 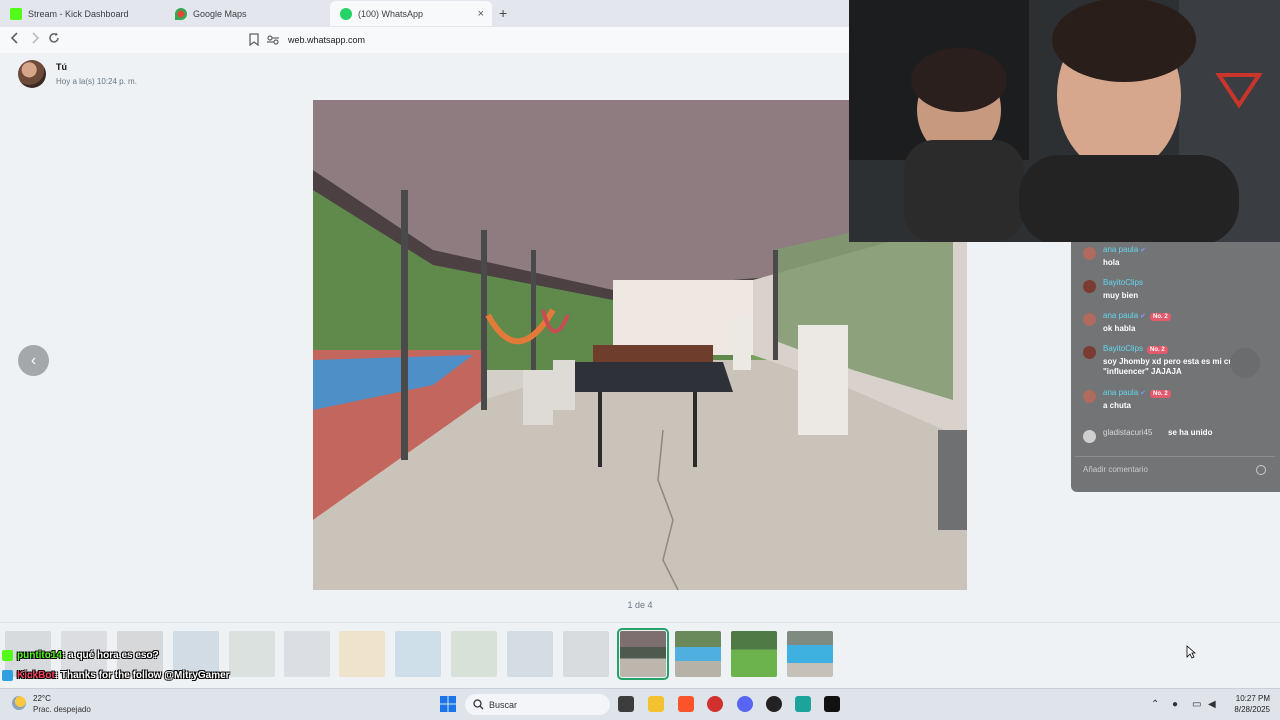 What do you see at coordinates (42, 698) in the screenshot?
I see `weather-temperature: 22°C` at bounding box center [42, 698].